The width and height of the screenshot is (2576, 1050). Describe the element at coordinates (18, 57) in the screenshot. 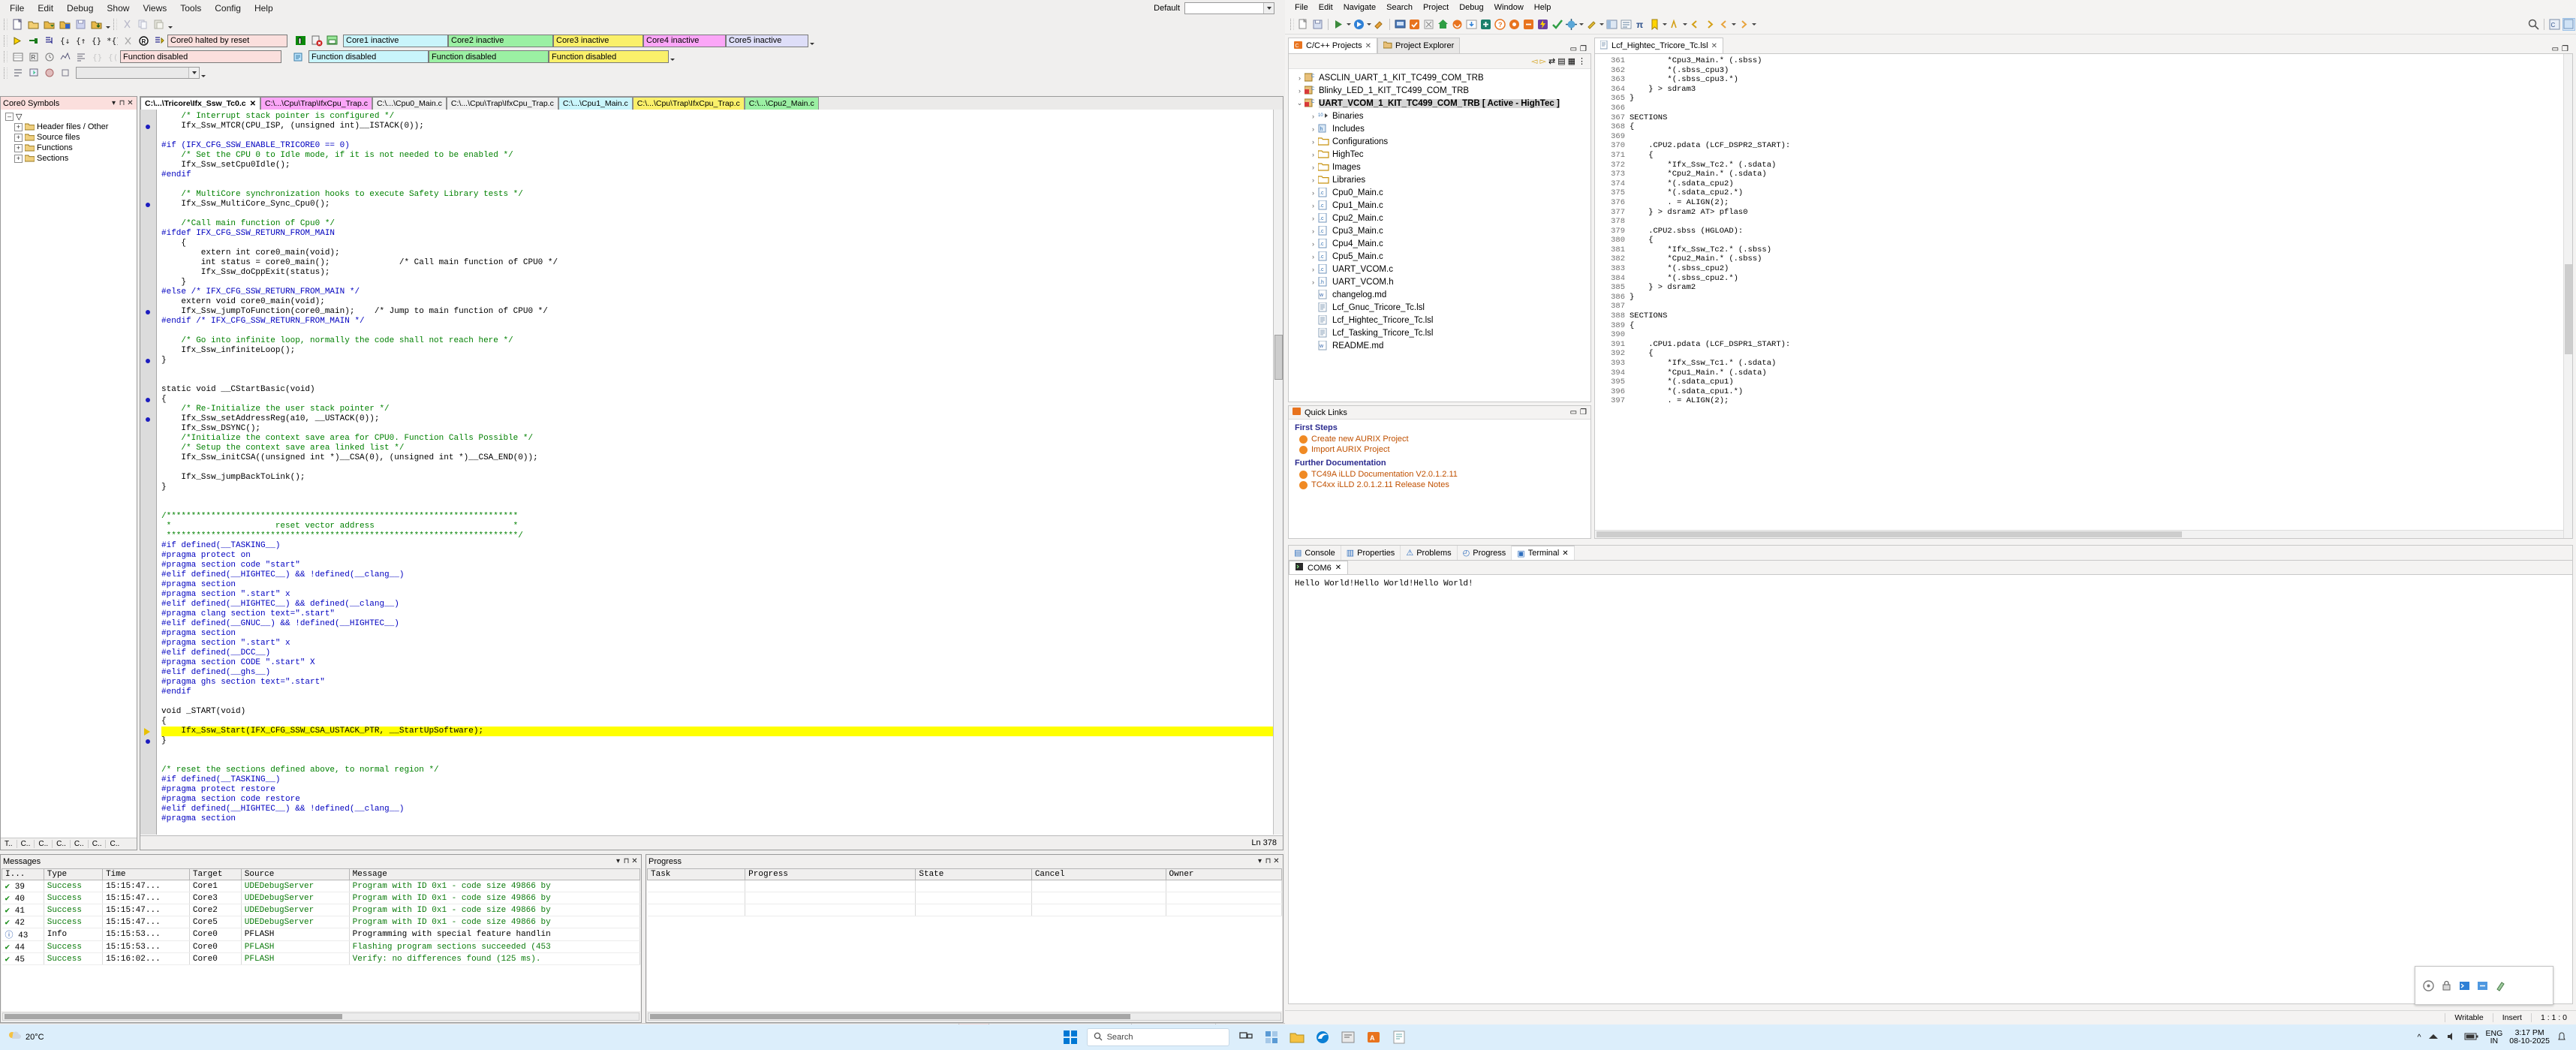

I see `view-memory-icon` at that location.